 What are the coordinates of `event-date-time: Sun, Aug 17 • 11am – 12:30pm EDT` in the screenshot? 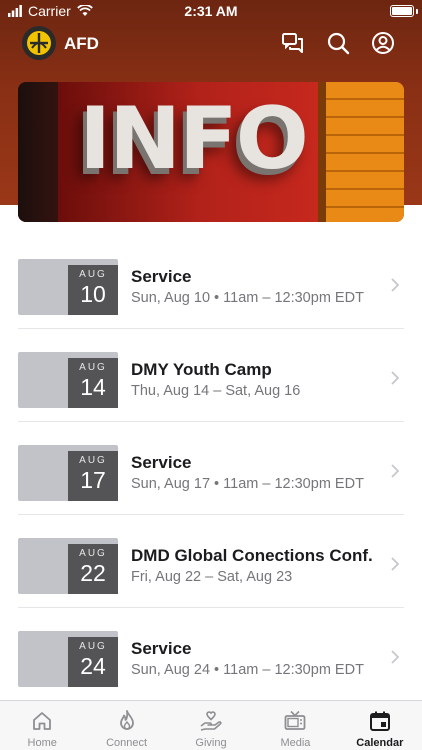 It's located at (247, 484).